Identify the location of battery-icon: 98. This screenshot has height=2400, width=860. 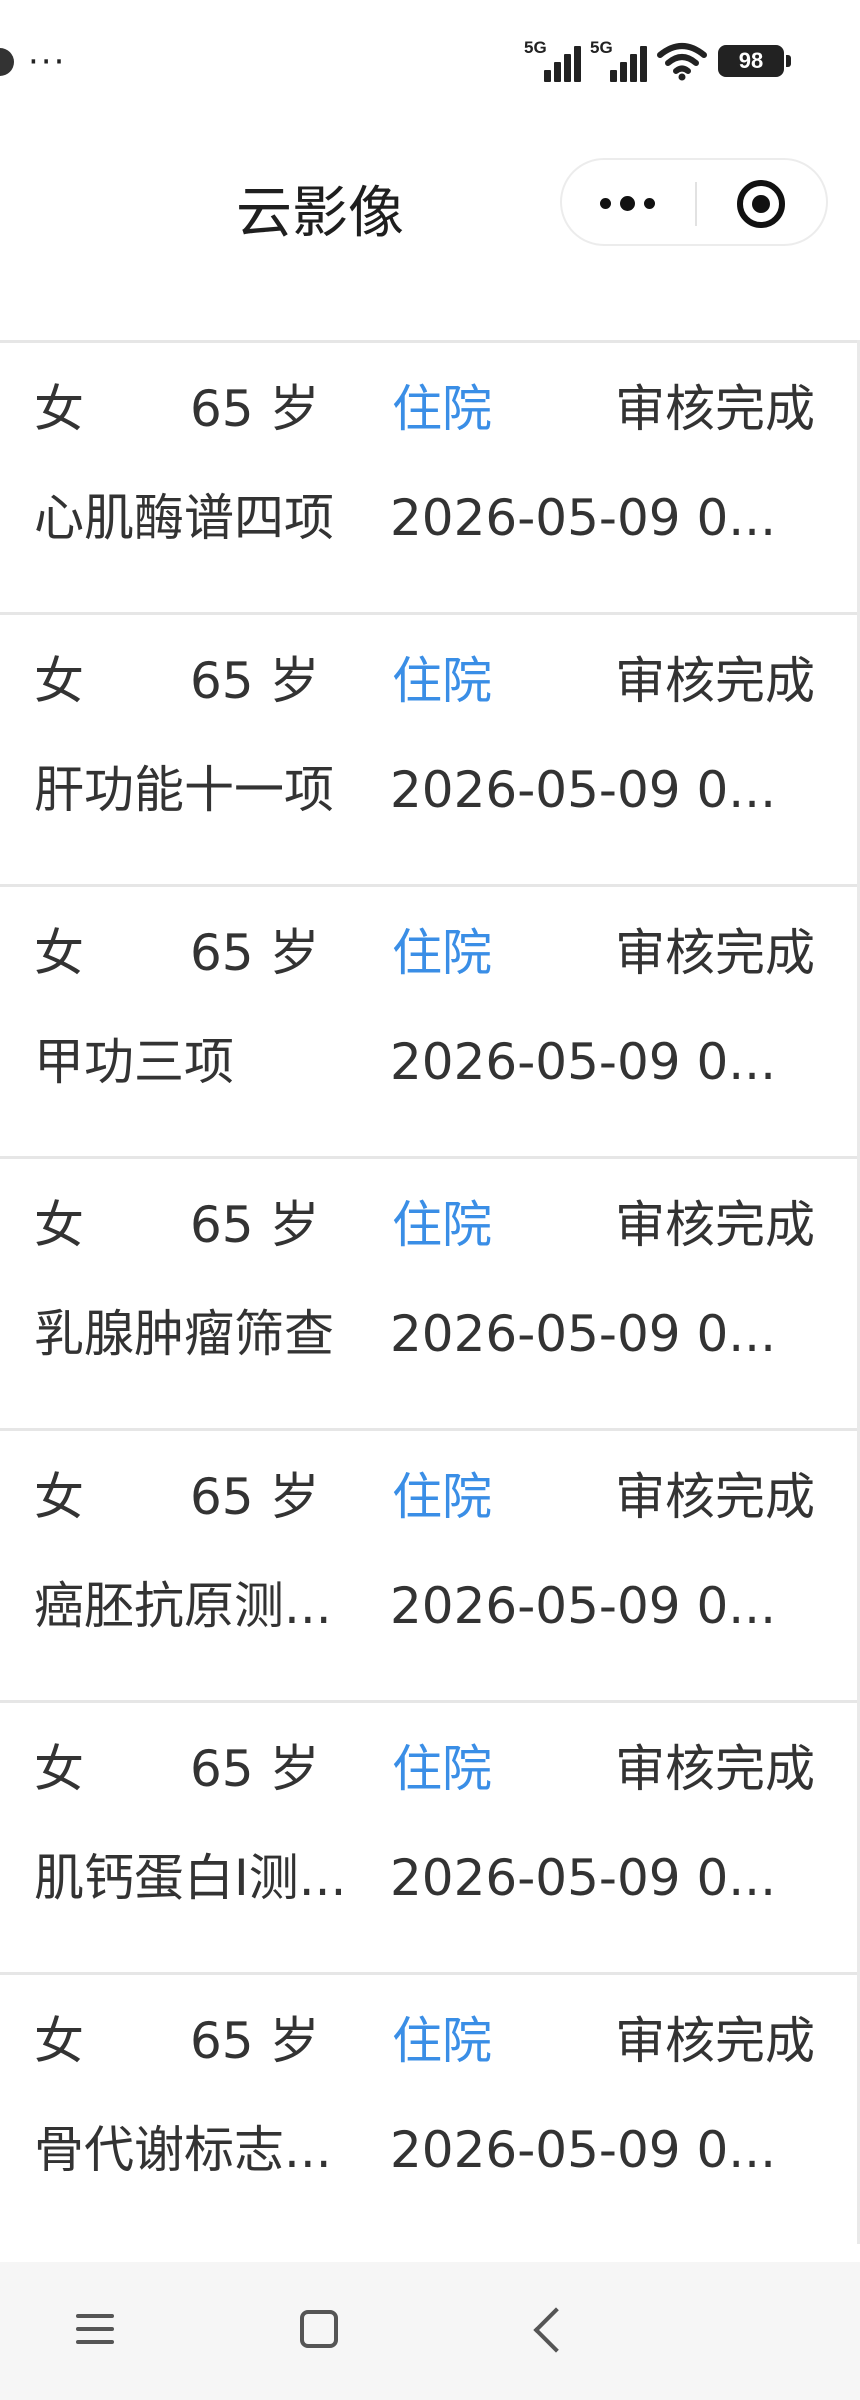
(754, 61).